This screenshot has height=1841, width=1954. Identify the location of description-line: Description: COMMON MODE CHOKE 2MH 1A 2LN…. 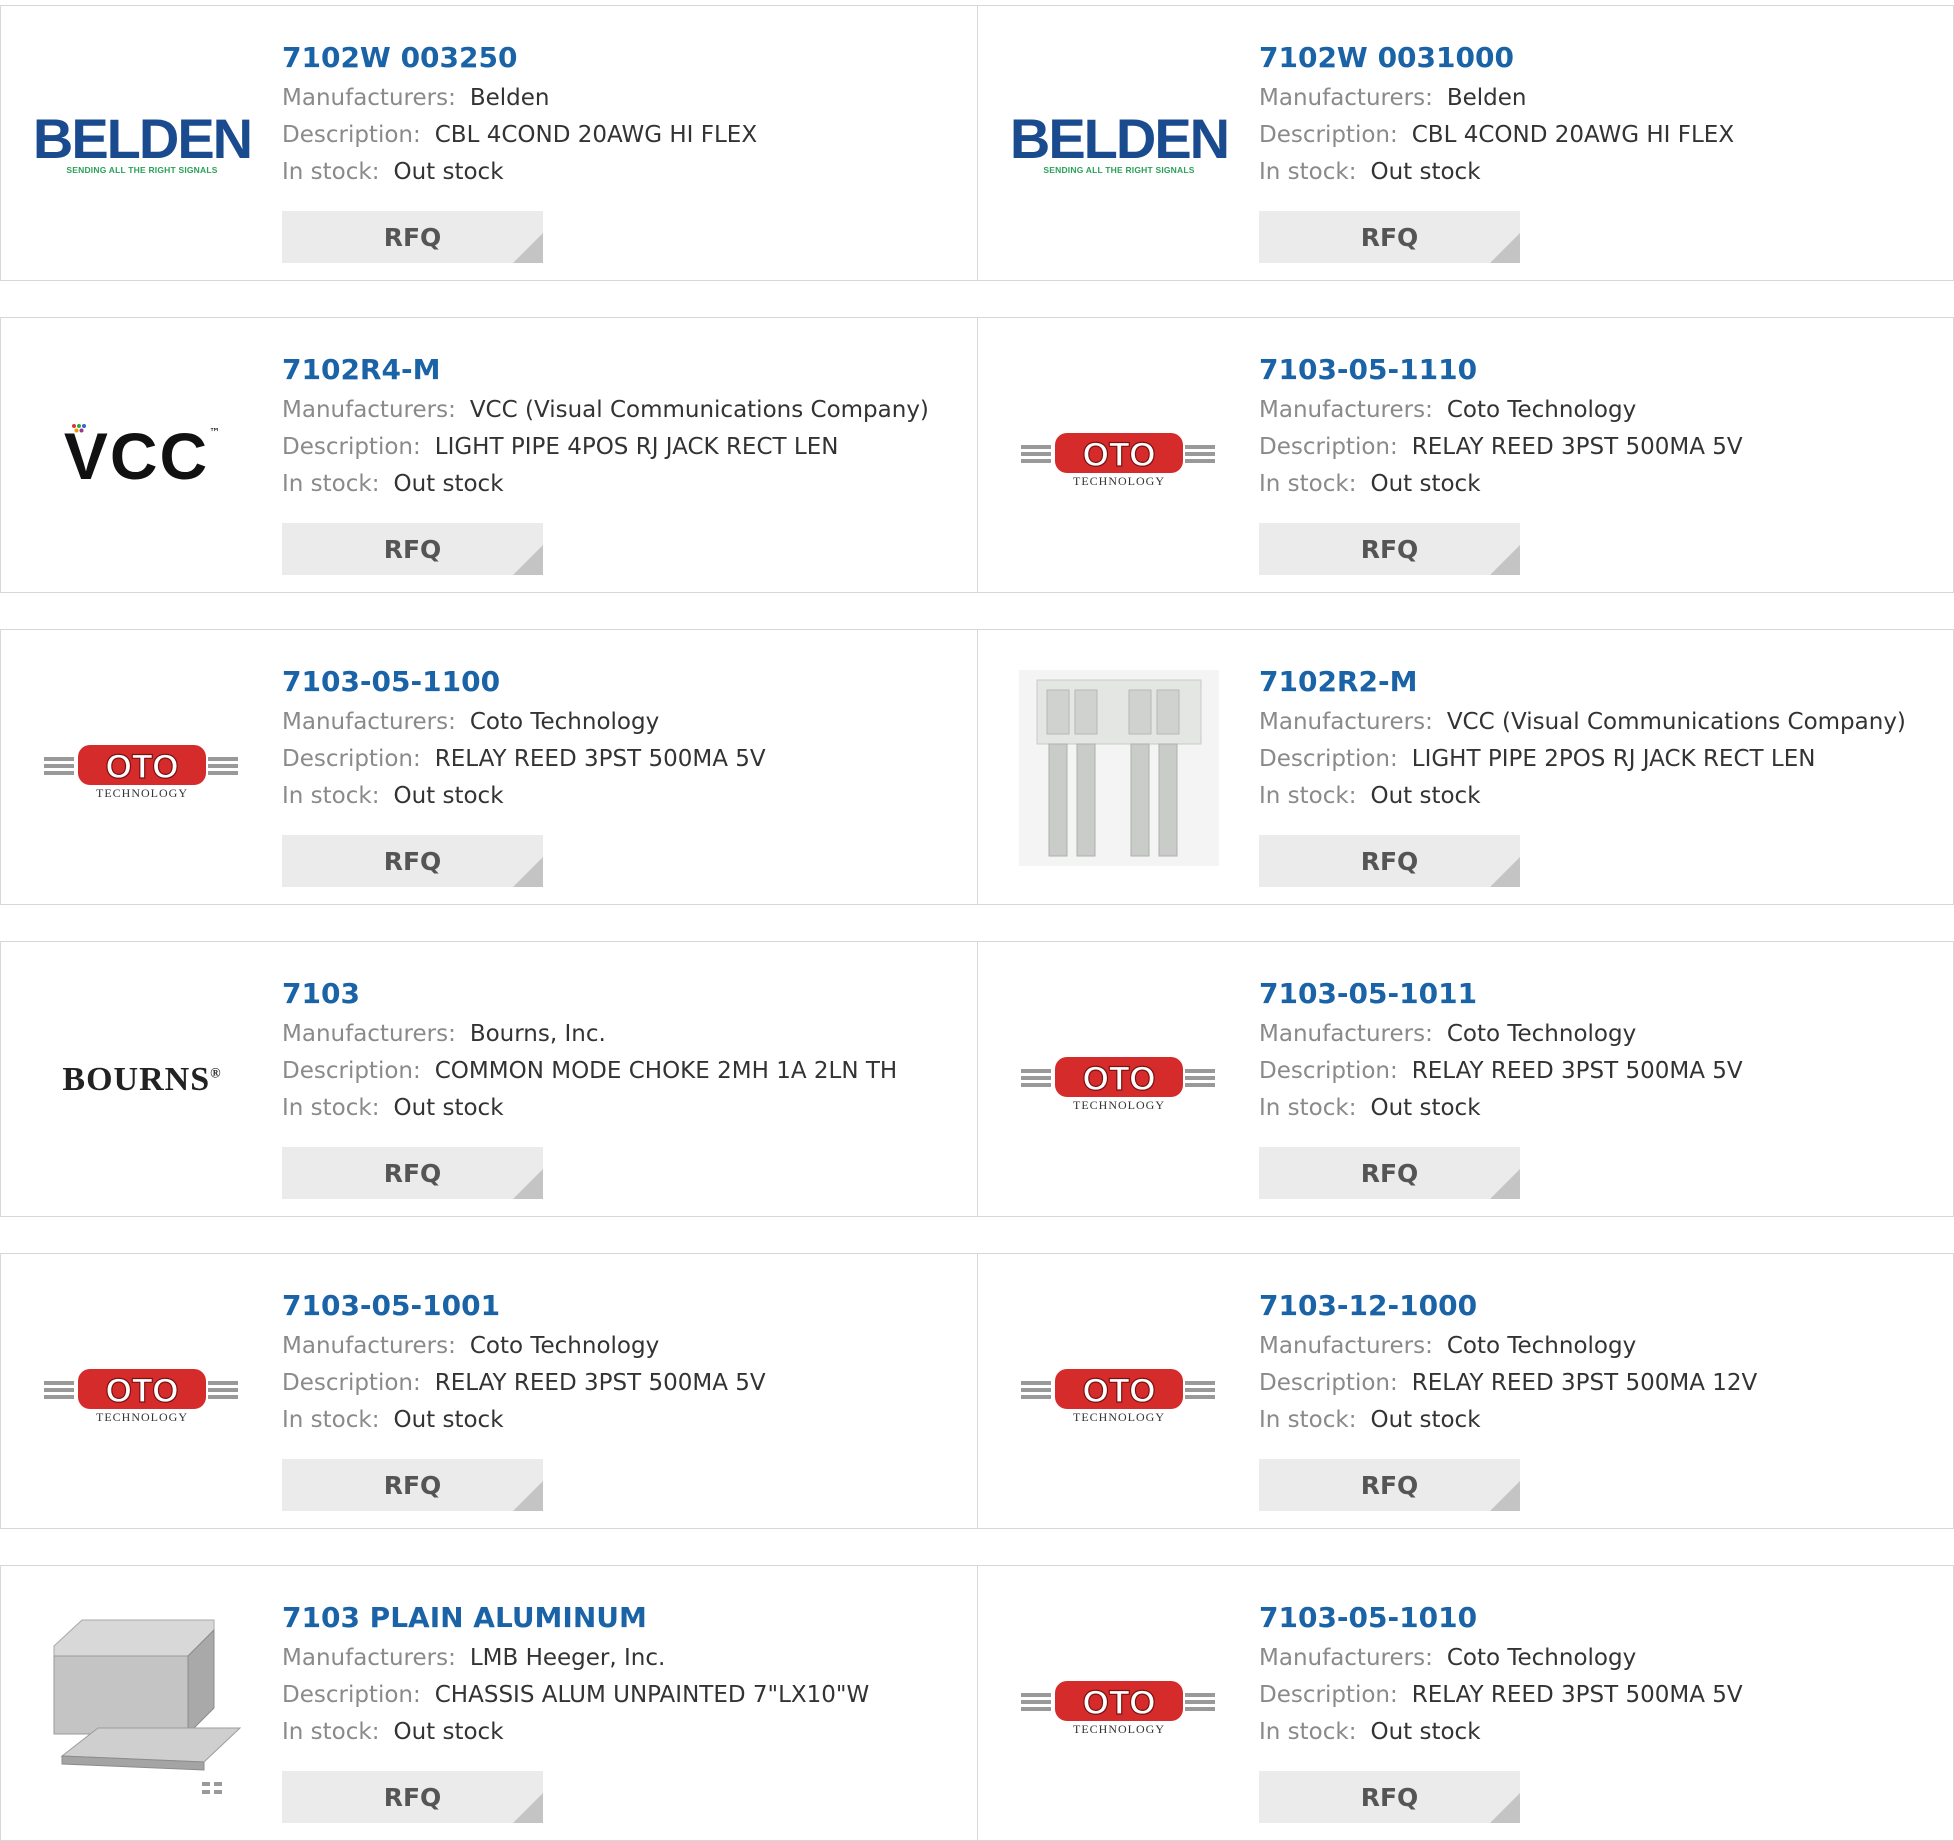
(589, 1071).